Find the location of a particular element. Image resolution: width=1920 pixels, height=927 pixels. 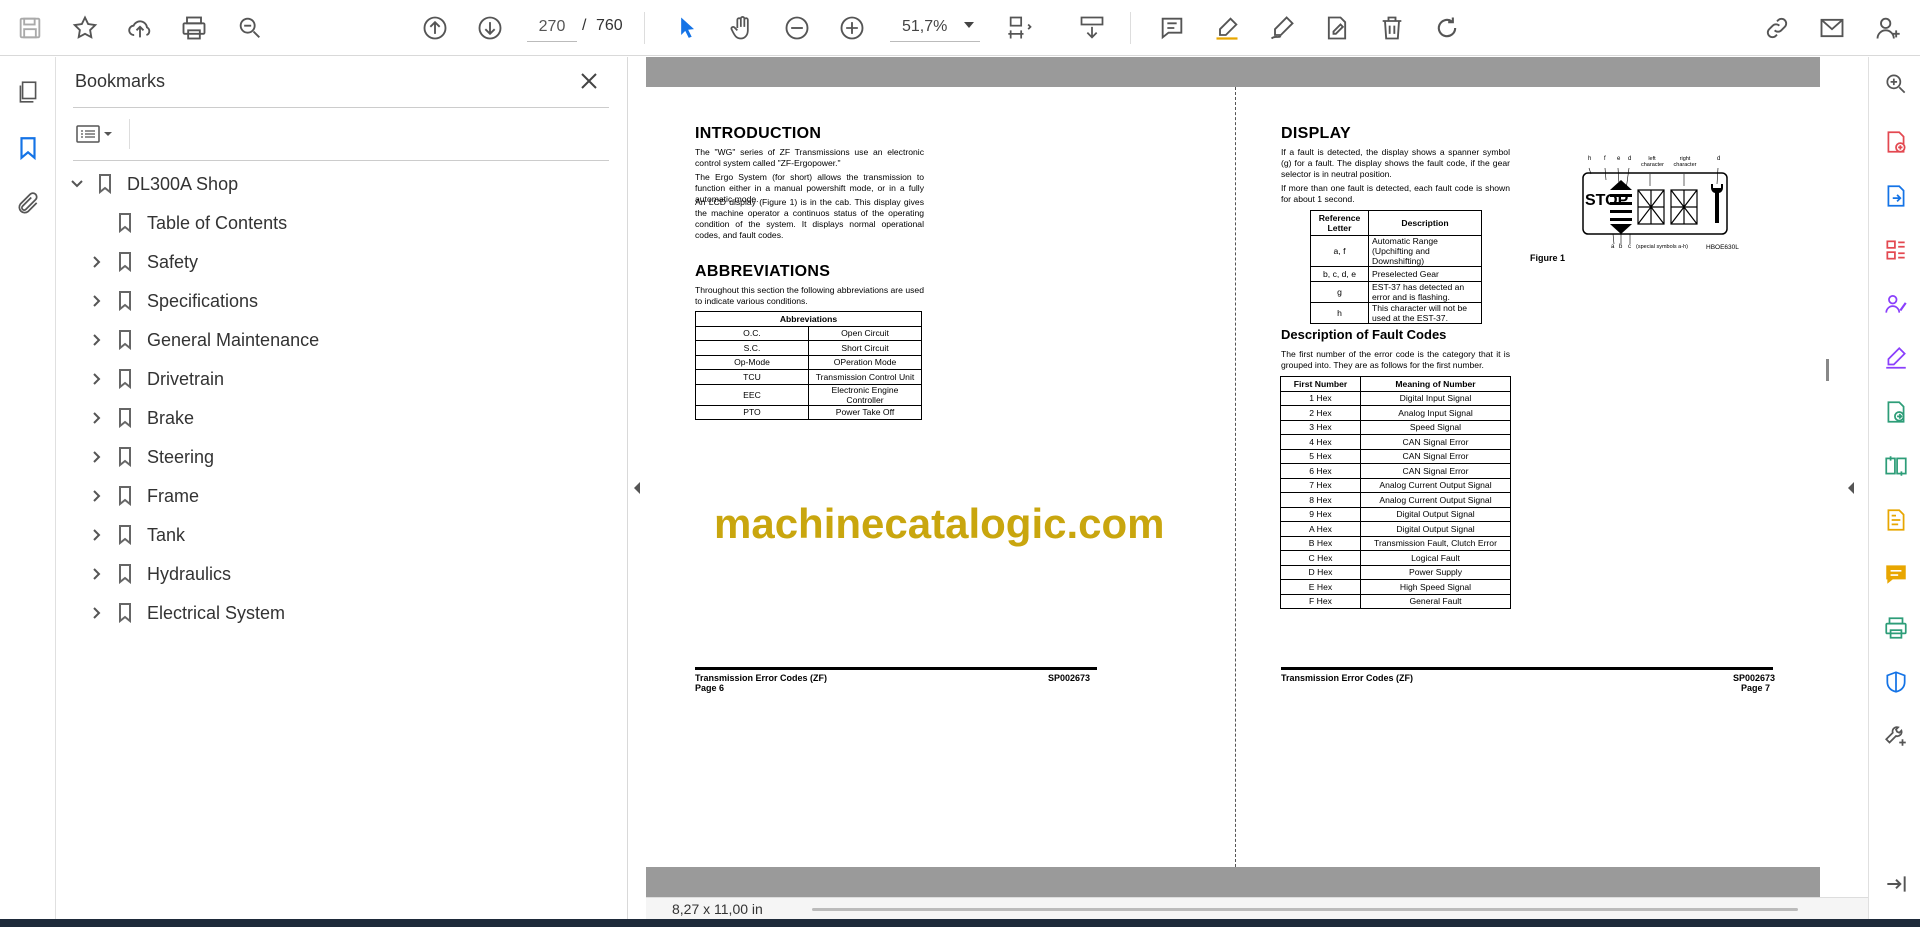

fill-and-sign-icon is located at coordinates (1896, 358).